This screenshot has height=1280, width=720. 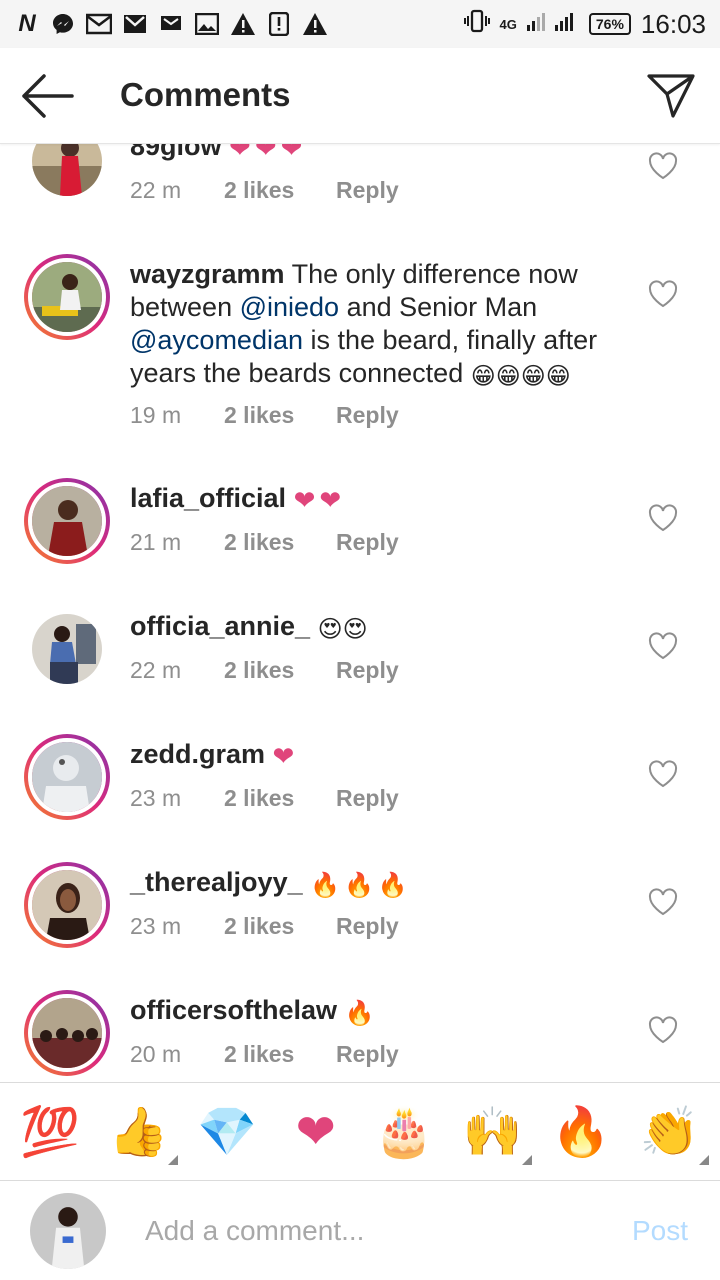 What do you see at coordinates (197, 754) in the screenshot?
I see `comment-username: zedd.gram` at bounding box center [197, 754].